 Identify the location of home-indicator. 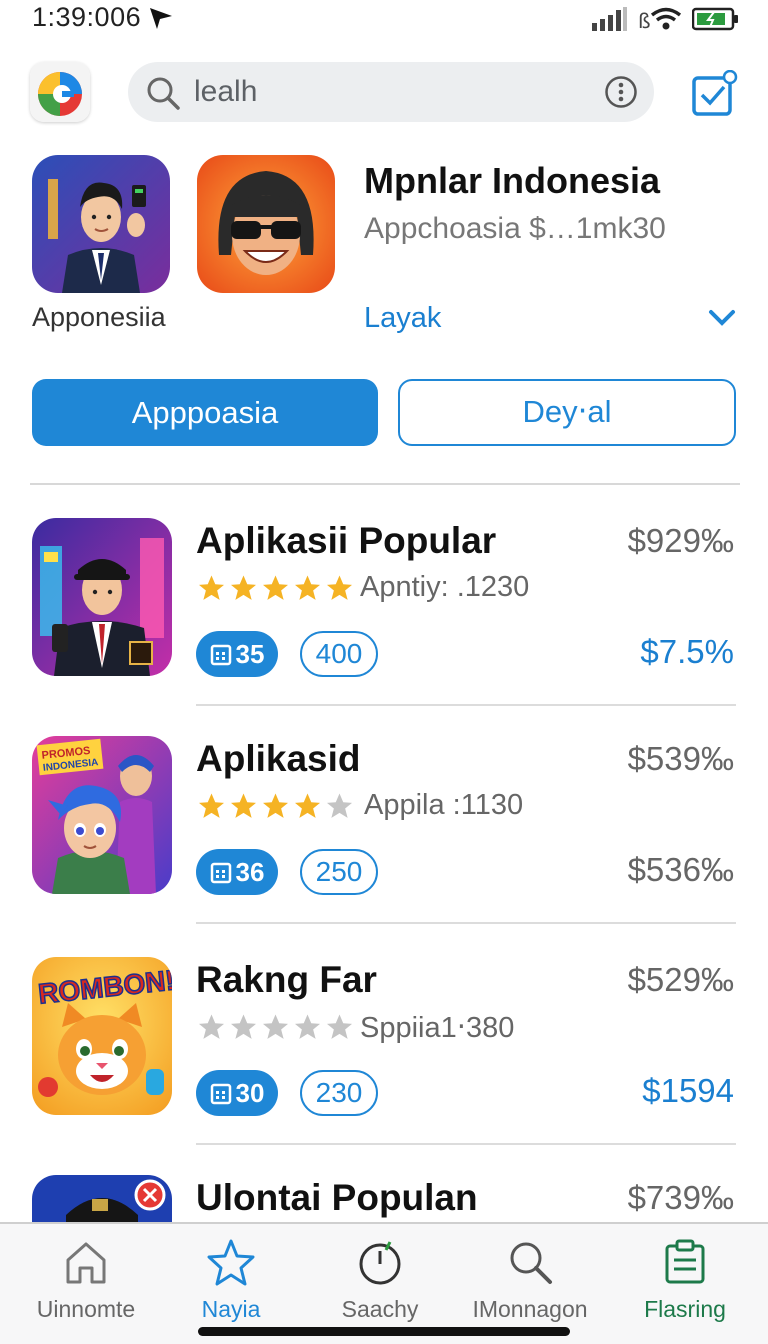
(384, 1331).